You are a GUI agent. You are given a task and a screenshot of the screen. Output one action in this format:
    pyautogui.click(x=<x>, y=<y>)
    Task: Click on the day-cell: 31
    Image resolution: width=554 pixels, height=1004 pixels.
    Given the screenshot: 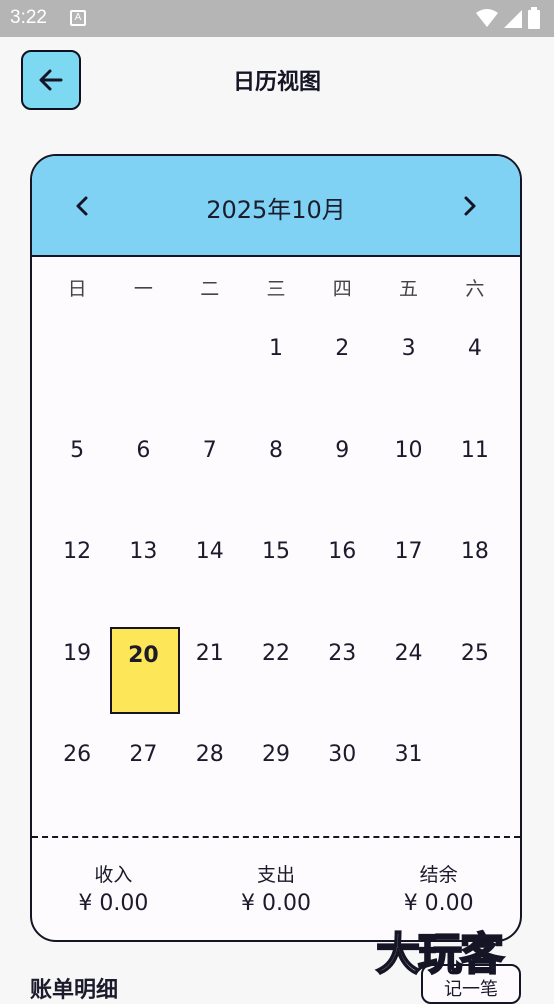 What is the action you would take?
    pyautogui.click(x=408, y=763)
    